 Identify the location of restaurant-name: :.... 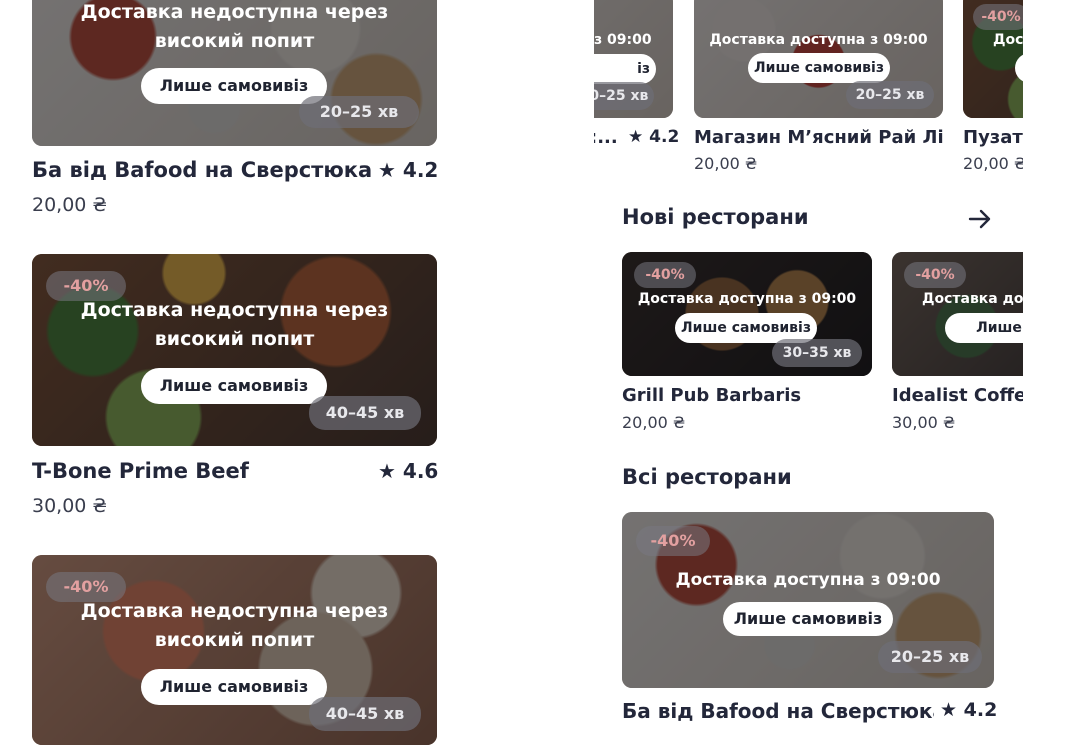
(606, 137).